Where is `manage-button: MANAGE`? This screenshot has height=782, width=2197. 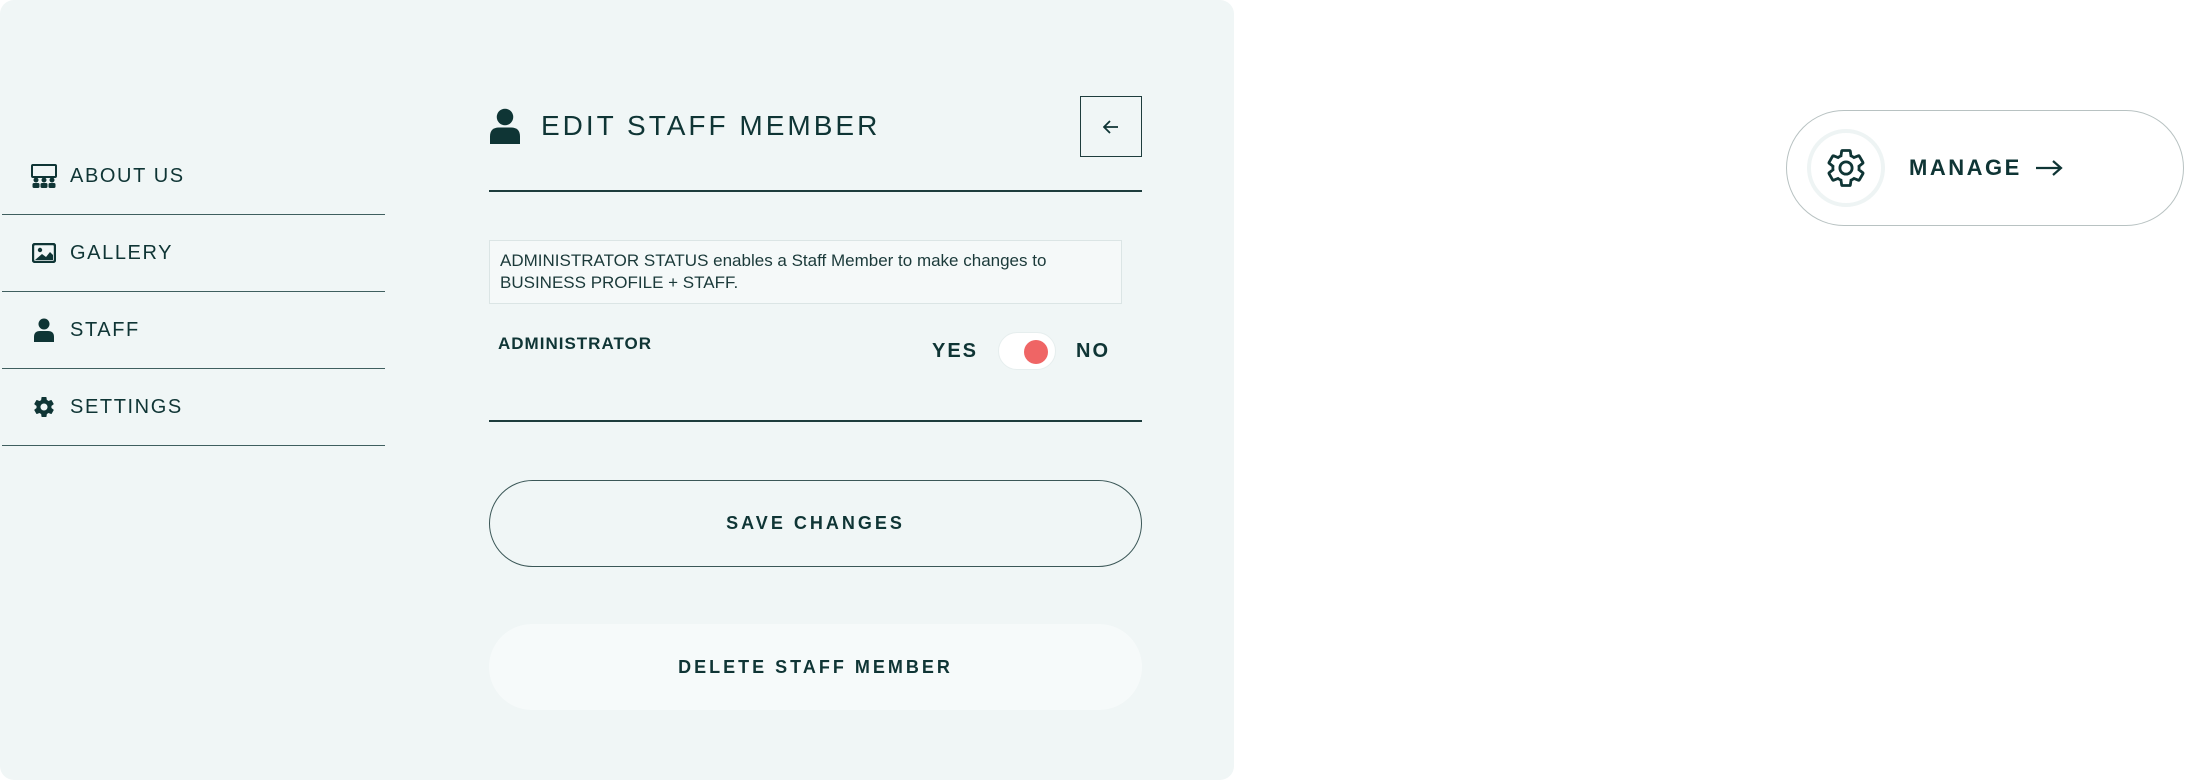
manage-button: MANAGE is located at coordinates (1985, 168).